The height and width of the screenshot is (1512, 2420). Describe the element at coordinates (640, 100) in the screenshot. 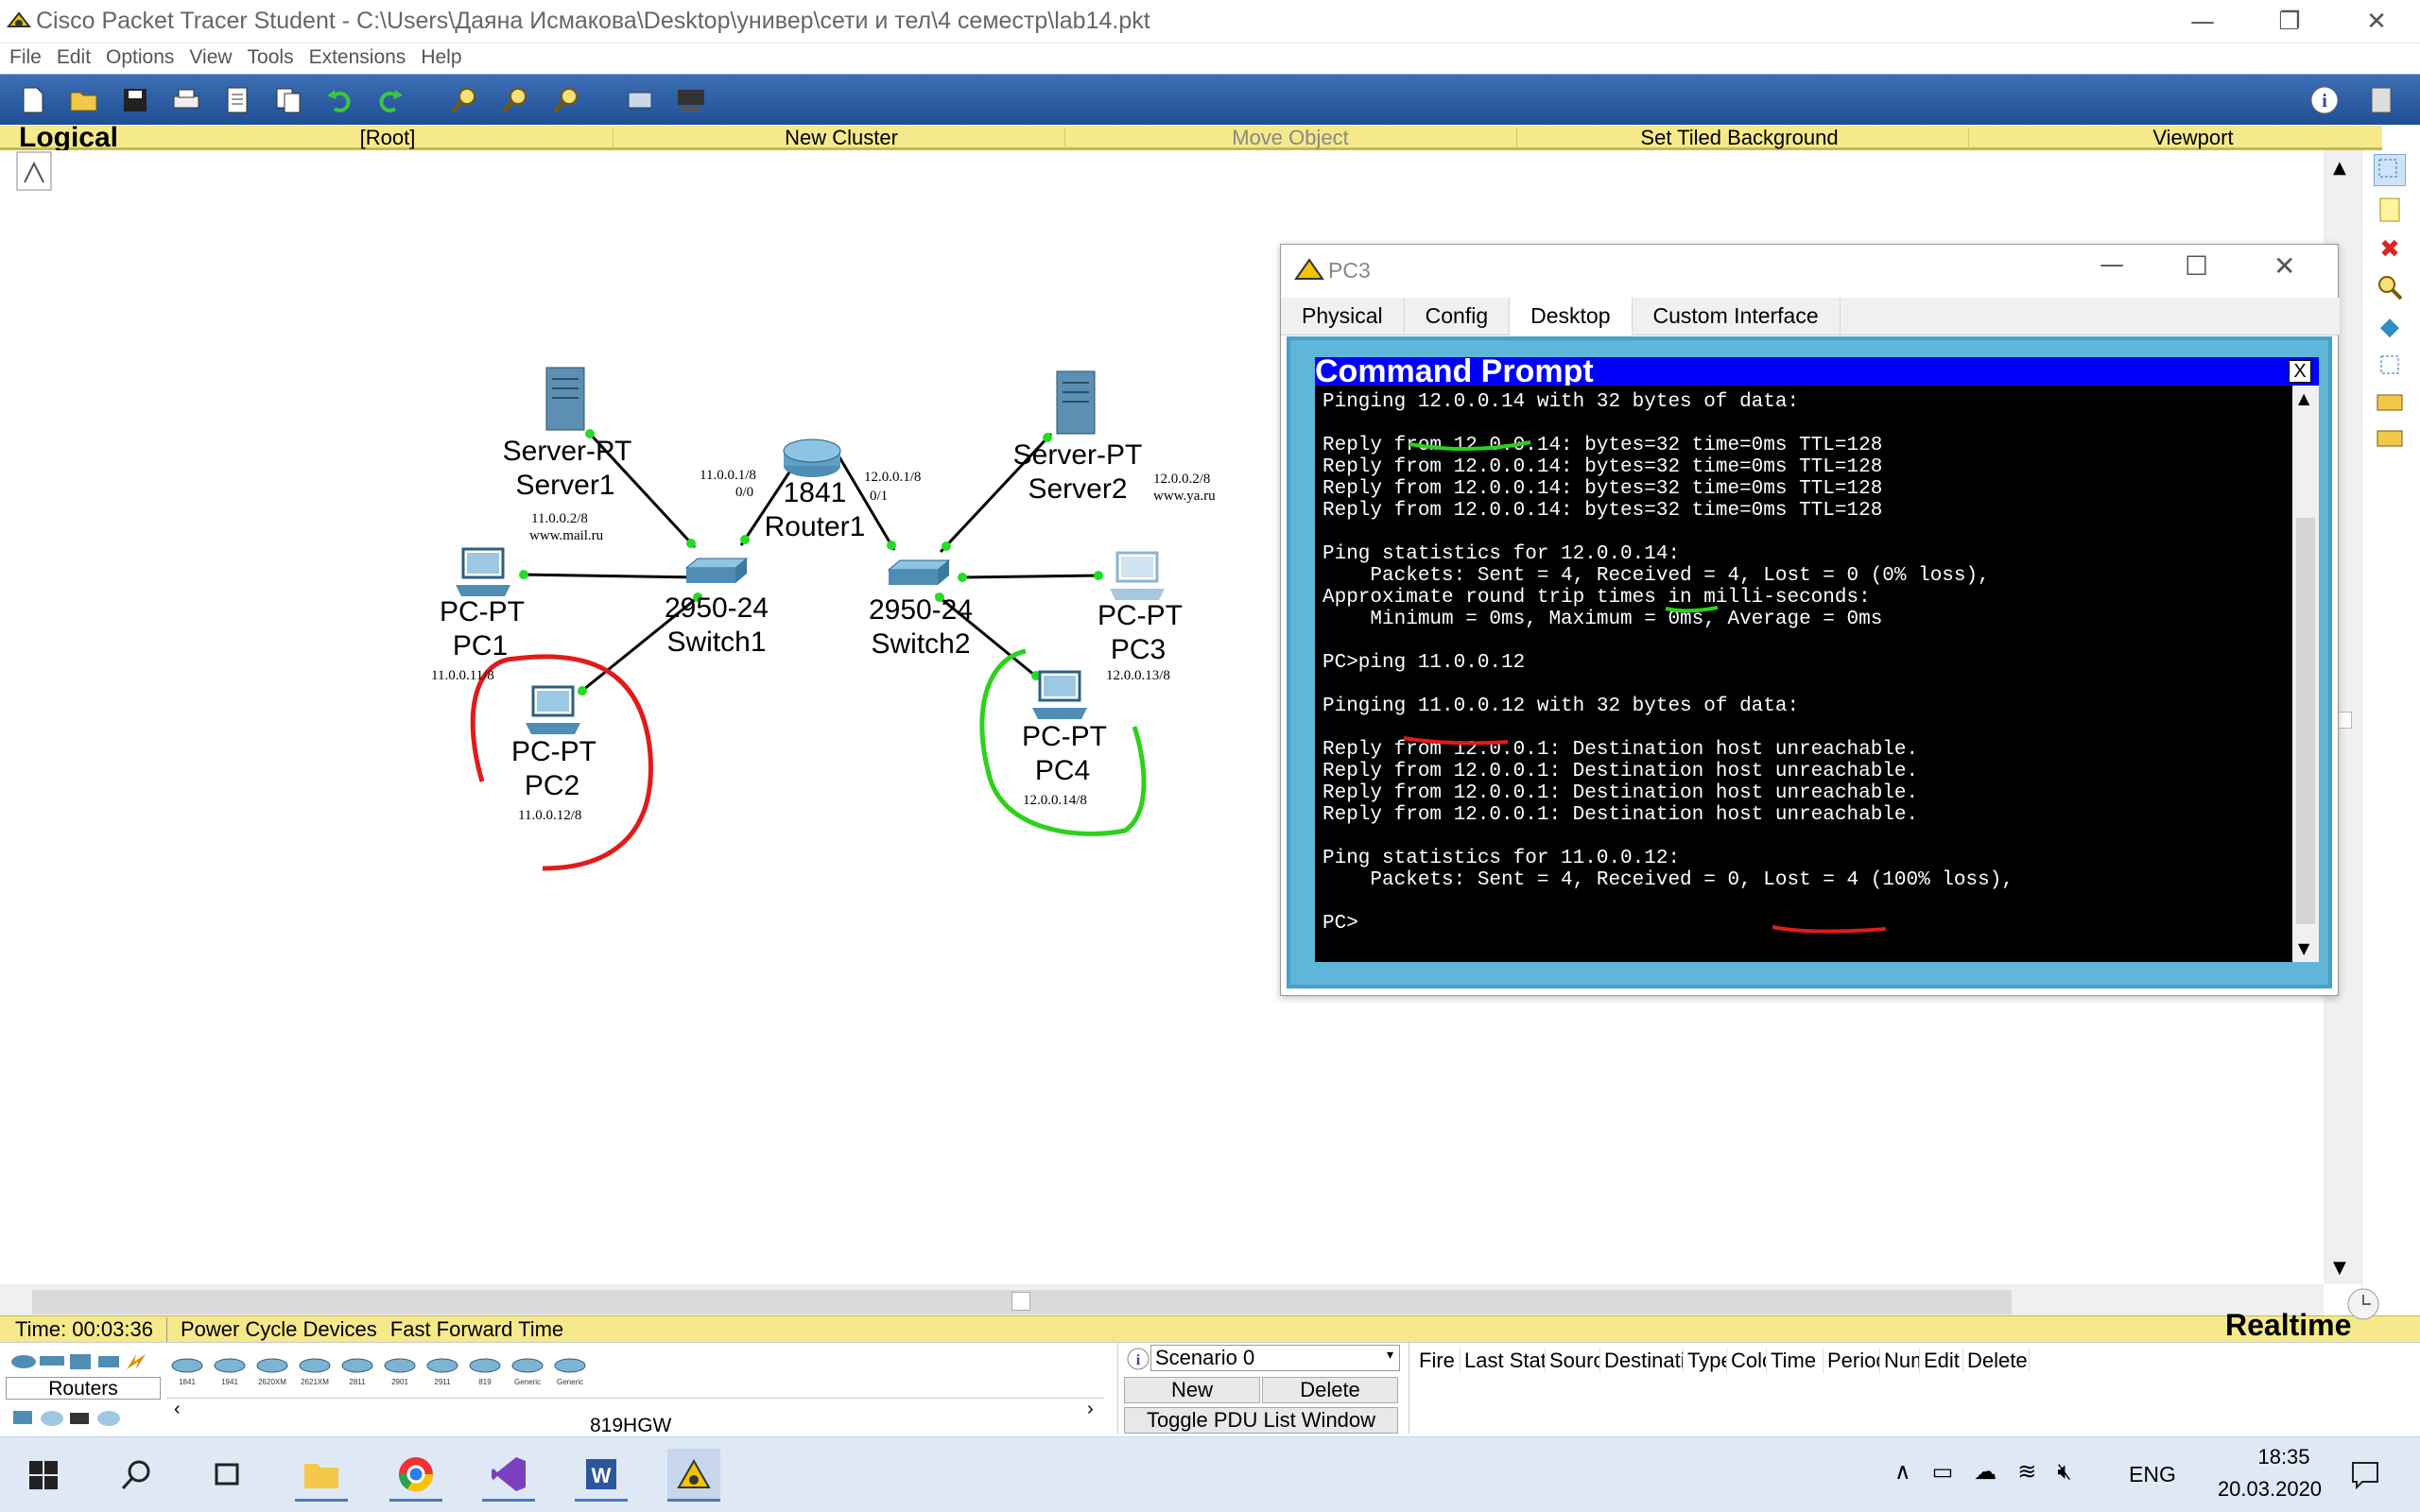

I see `palette-icon` at that location.